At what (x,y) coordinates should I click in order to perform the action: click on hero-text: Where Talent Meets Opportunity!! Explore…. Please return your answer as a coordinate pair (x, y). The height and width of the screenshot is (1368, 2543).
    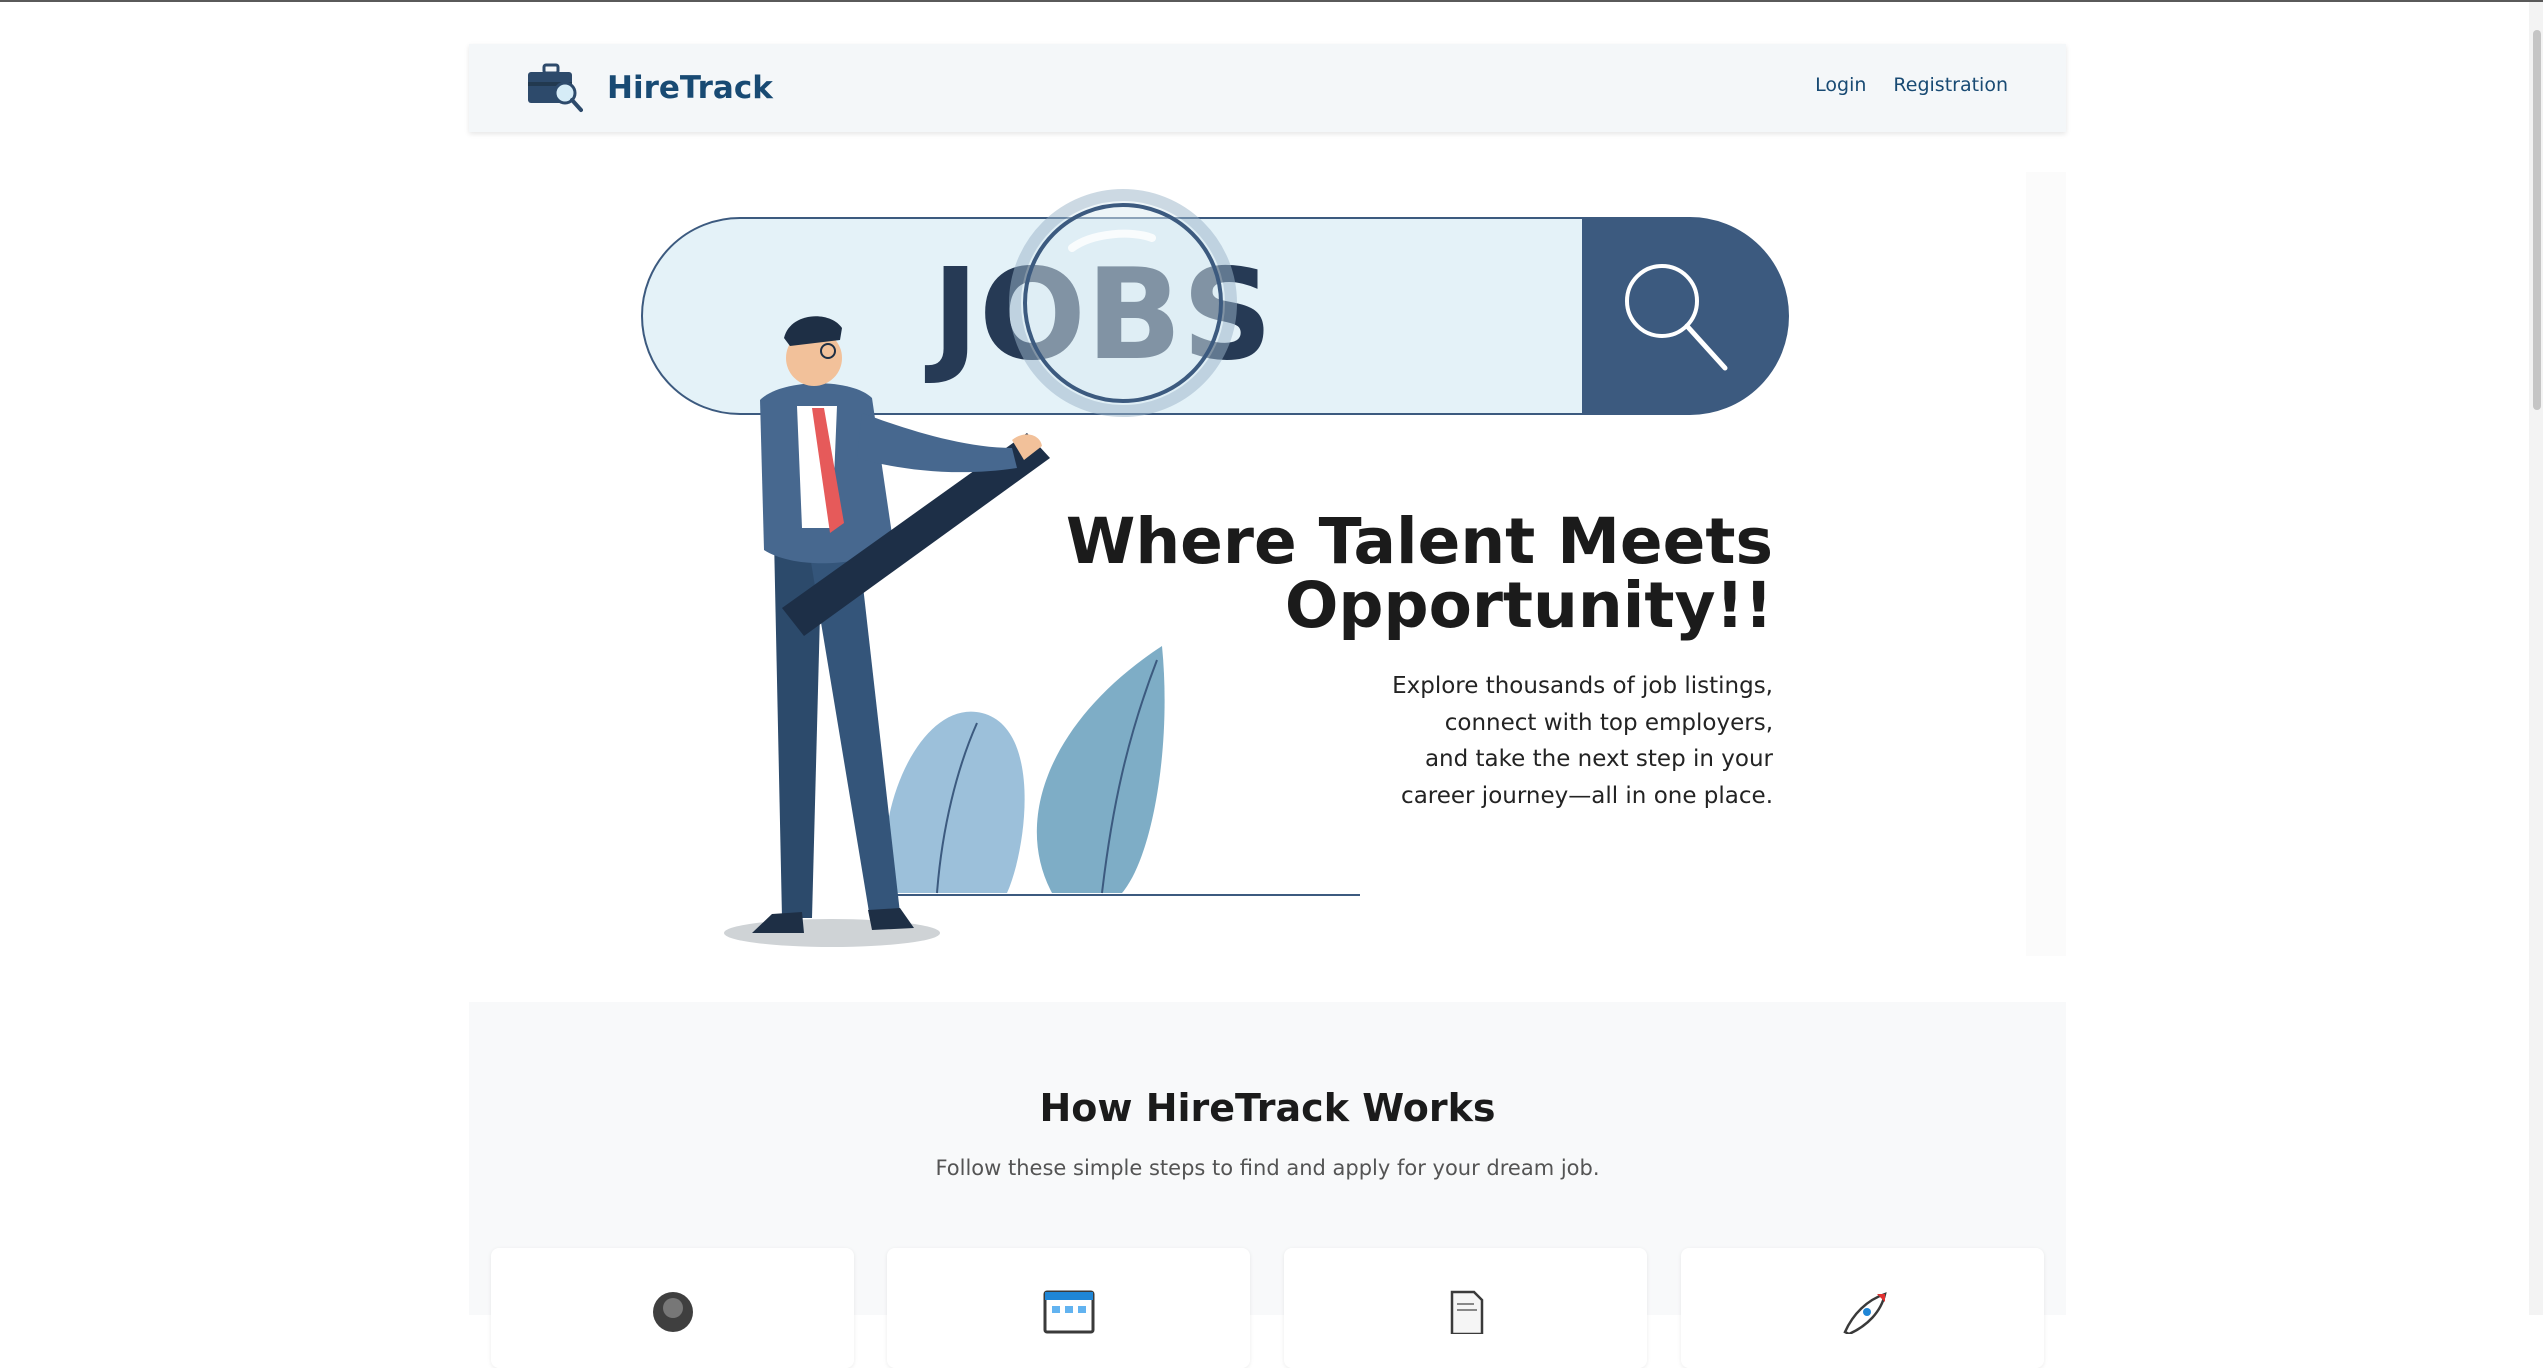
    Looking at the image, I should click on (1416, 662).